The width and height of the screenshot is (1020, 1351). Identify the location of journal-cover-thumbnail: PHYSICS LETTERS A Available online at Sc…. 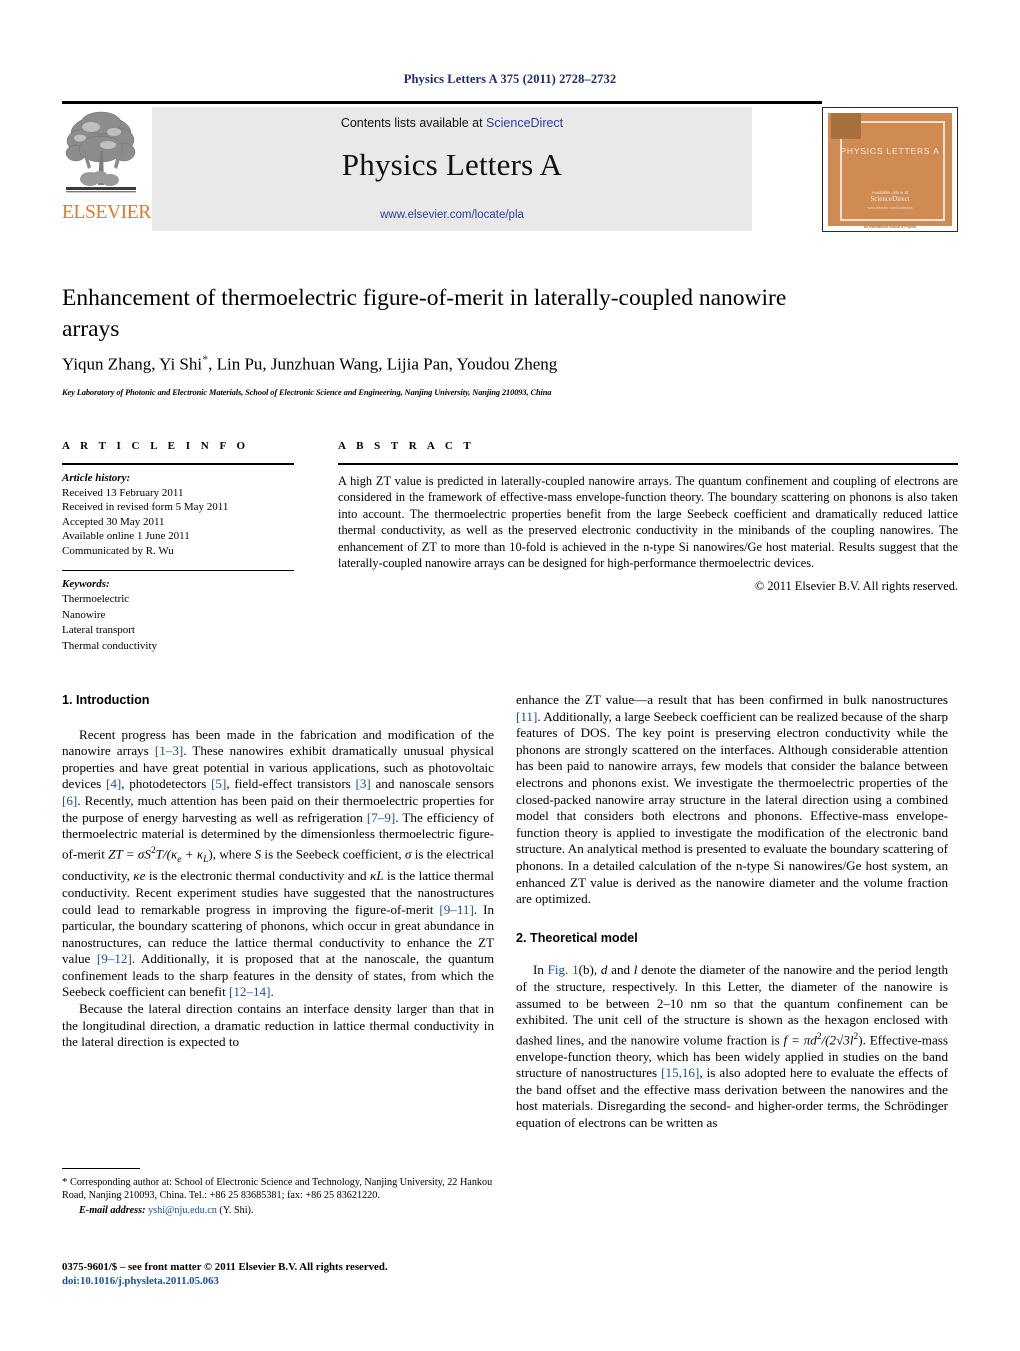
(890, 169).